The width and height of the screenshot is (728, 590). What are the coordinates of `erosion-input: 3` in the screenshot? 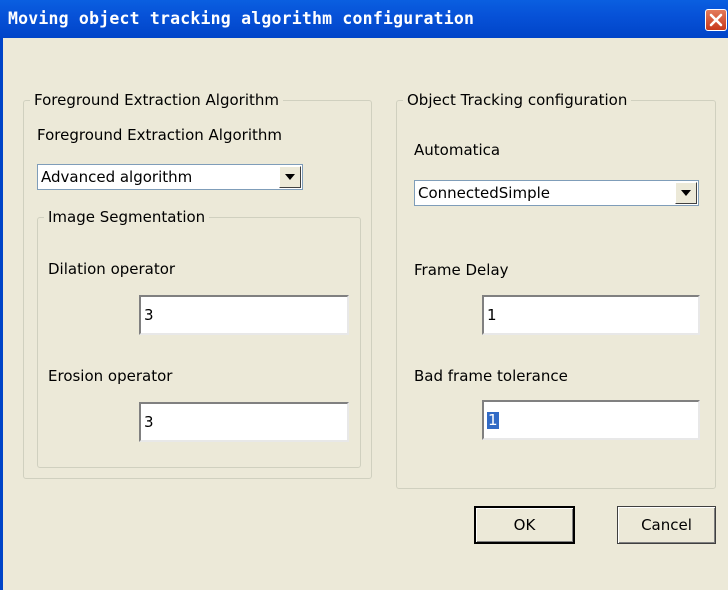 It's located at (244, 422).